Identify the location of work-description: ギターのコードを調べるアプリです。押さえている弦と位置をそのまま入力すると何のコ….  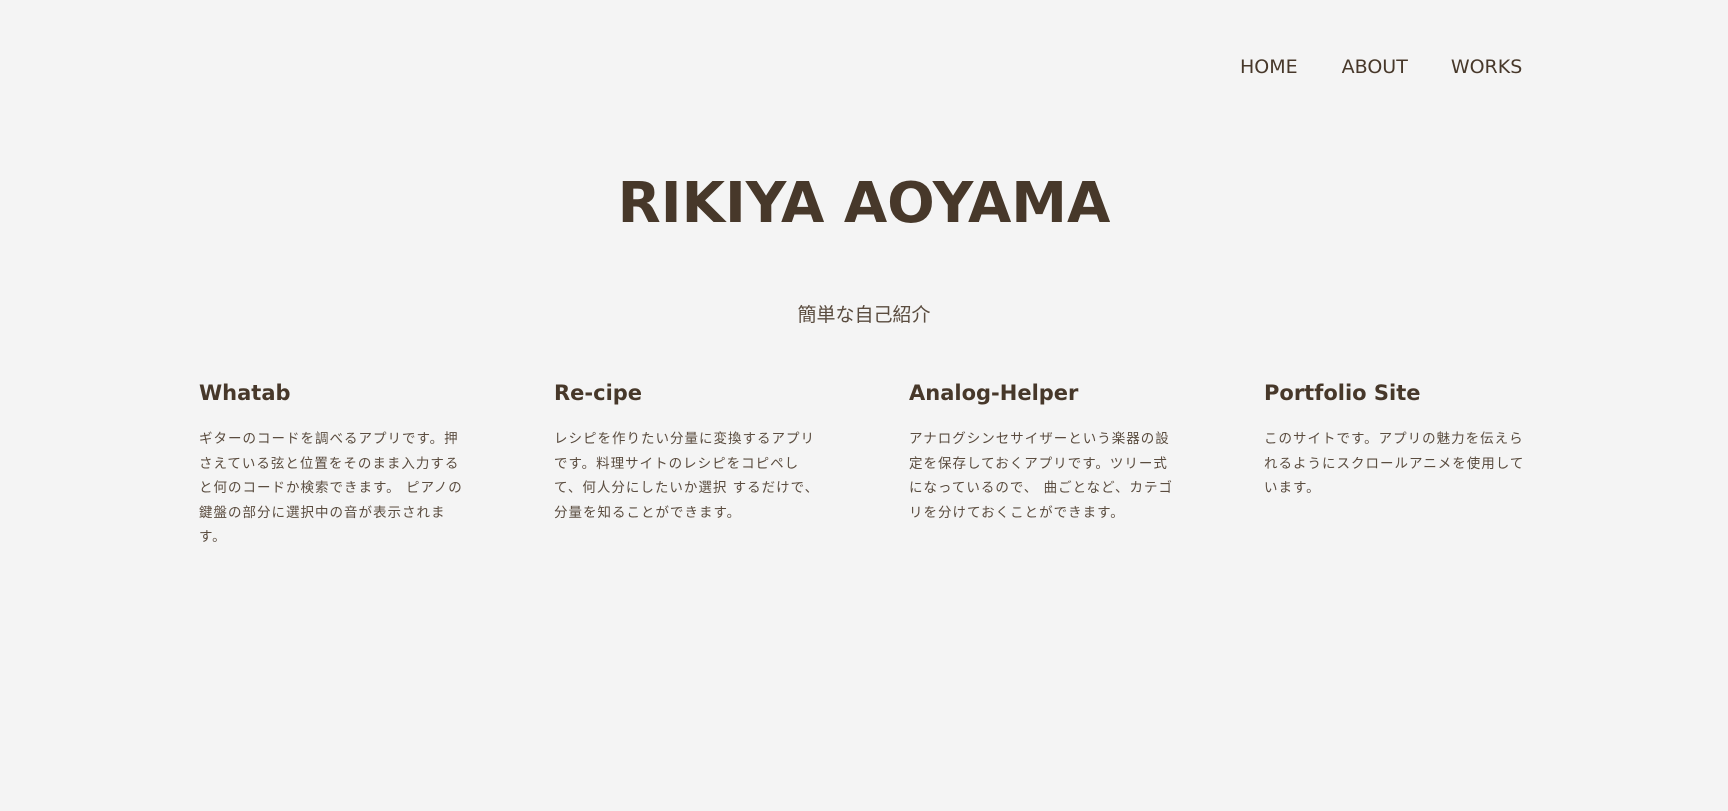
(331, 488).